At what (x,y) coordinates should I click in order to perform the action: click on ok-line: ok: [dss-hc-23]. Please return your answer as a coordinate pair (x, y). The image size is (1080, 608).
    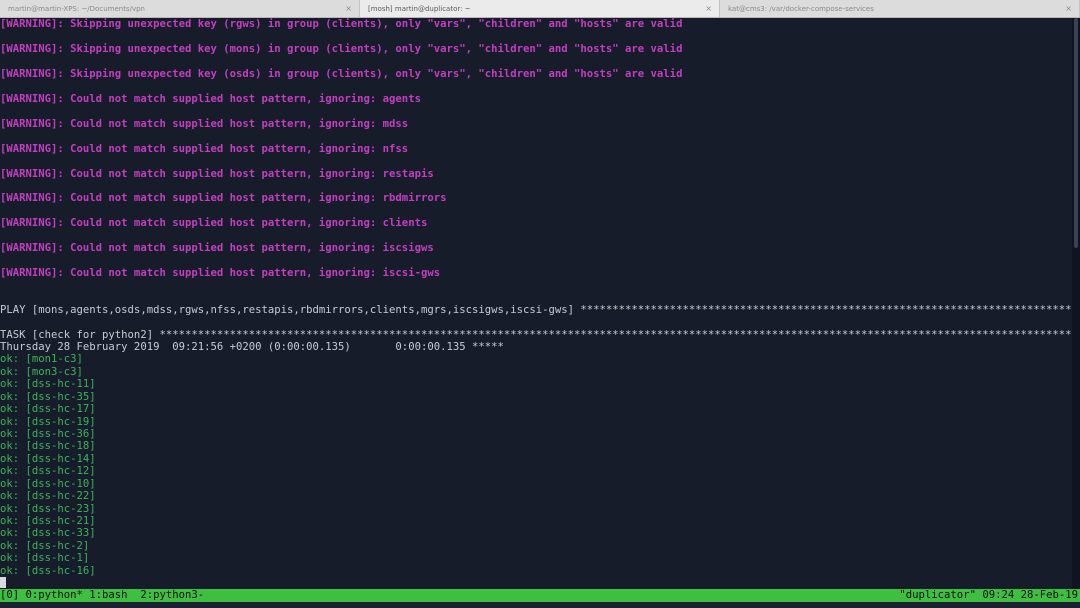
    Looking at the image, I should click on (48, 509).